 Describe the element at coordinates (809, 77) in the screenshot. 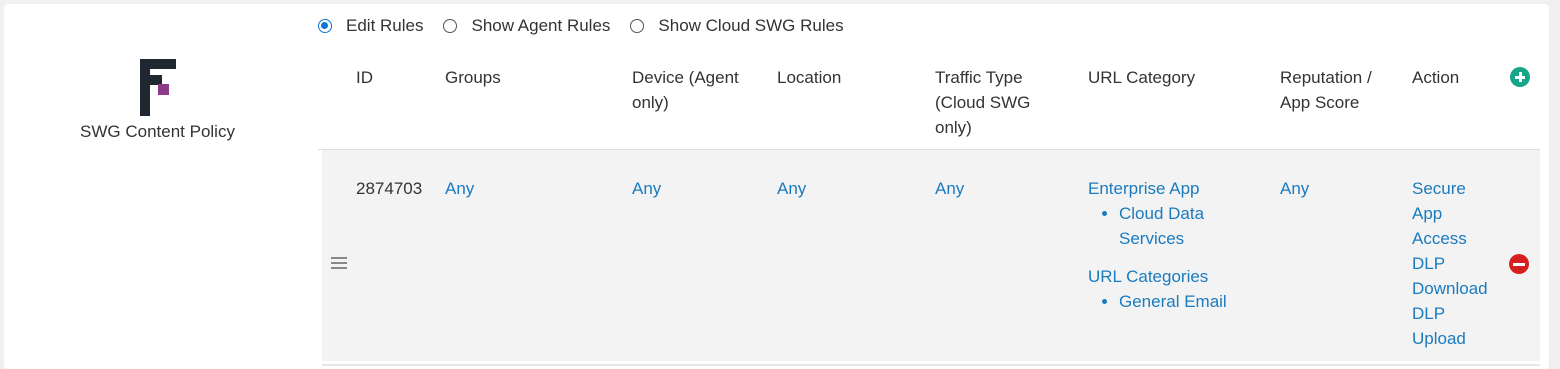

I see `header-location: Location` at that location.